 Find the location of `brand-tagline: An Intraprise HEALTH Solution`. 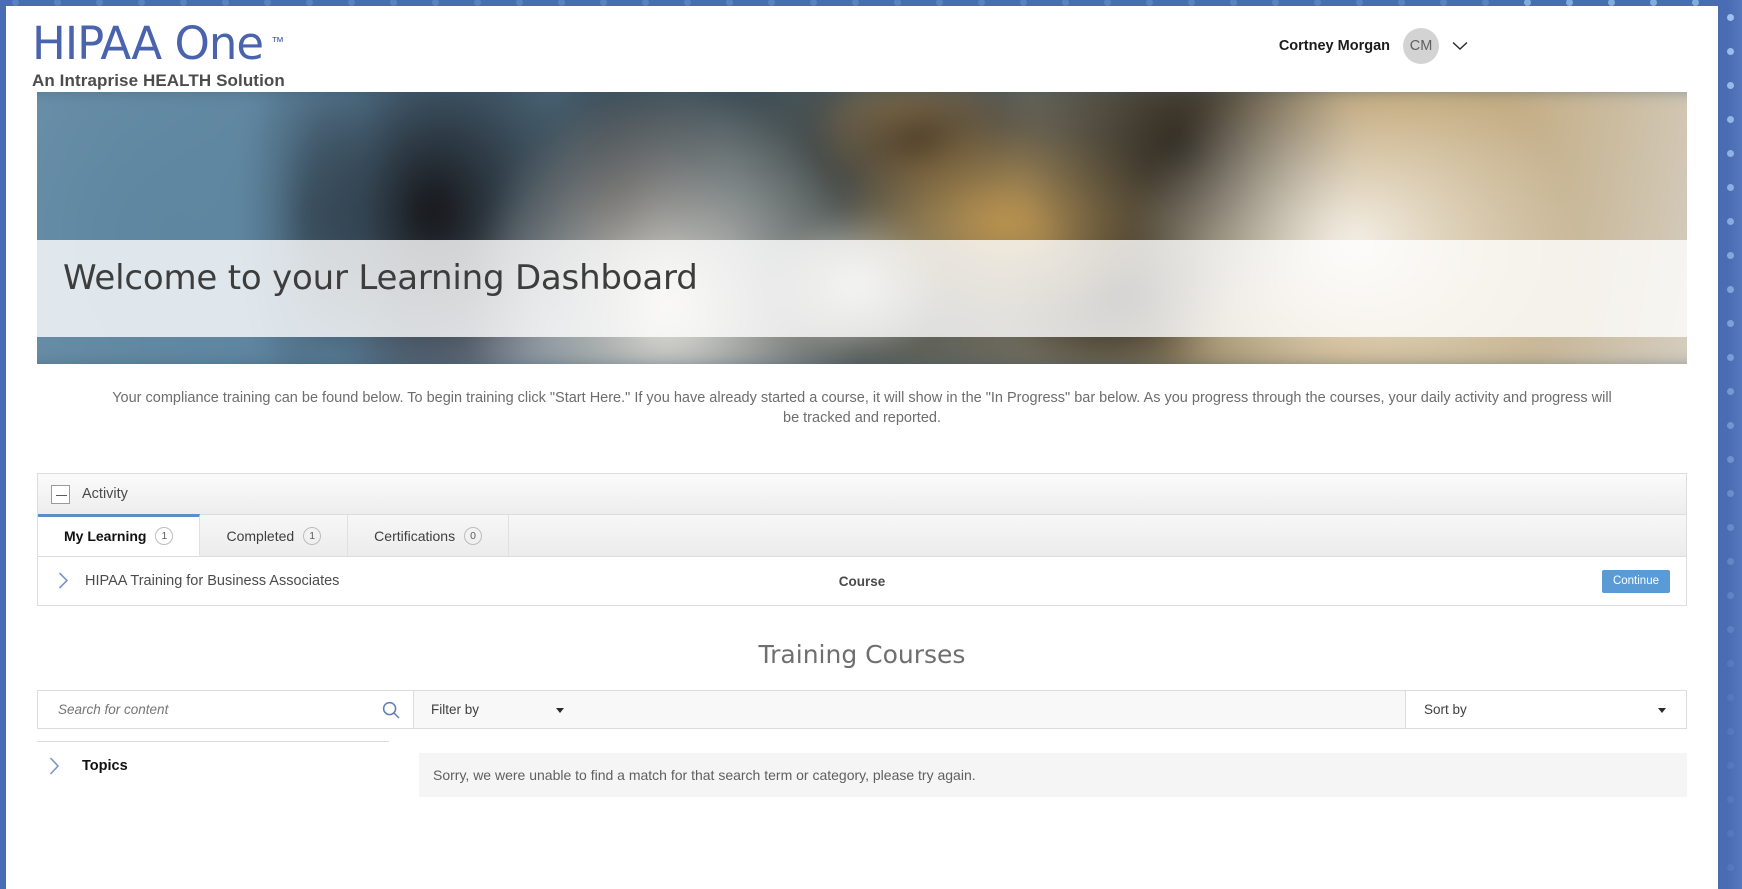

brand-tagline: An Intraprise HEALTH Solution is located at coordinates (158, 80).